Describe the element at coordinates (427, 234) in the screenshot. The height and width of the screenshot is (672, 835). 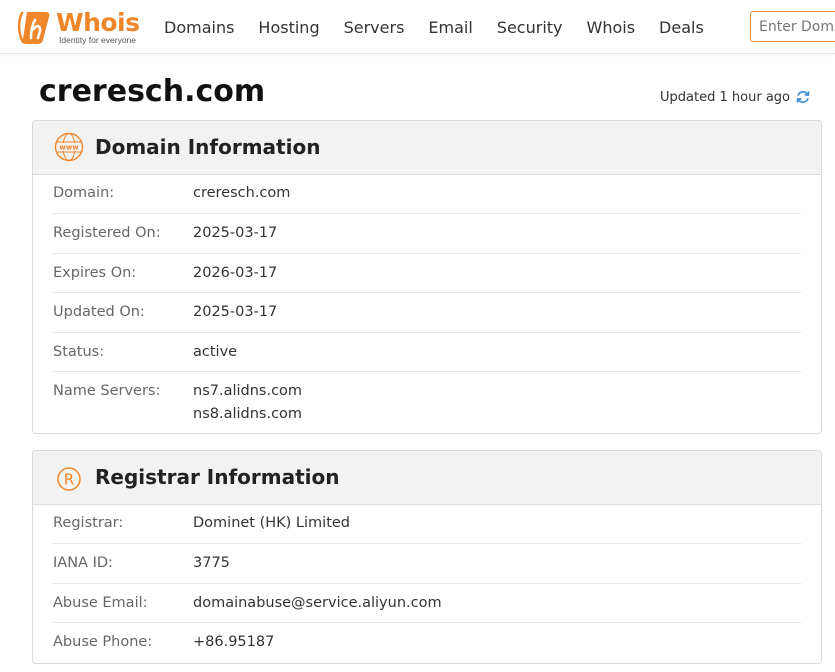
I see `info-row-registered: Registered On: 2025-03-17` at that location.